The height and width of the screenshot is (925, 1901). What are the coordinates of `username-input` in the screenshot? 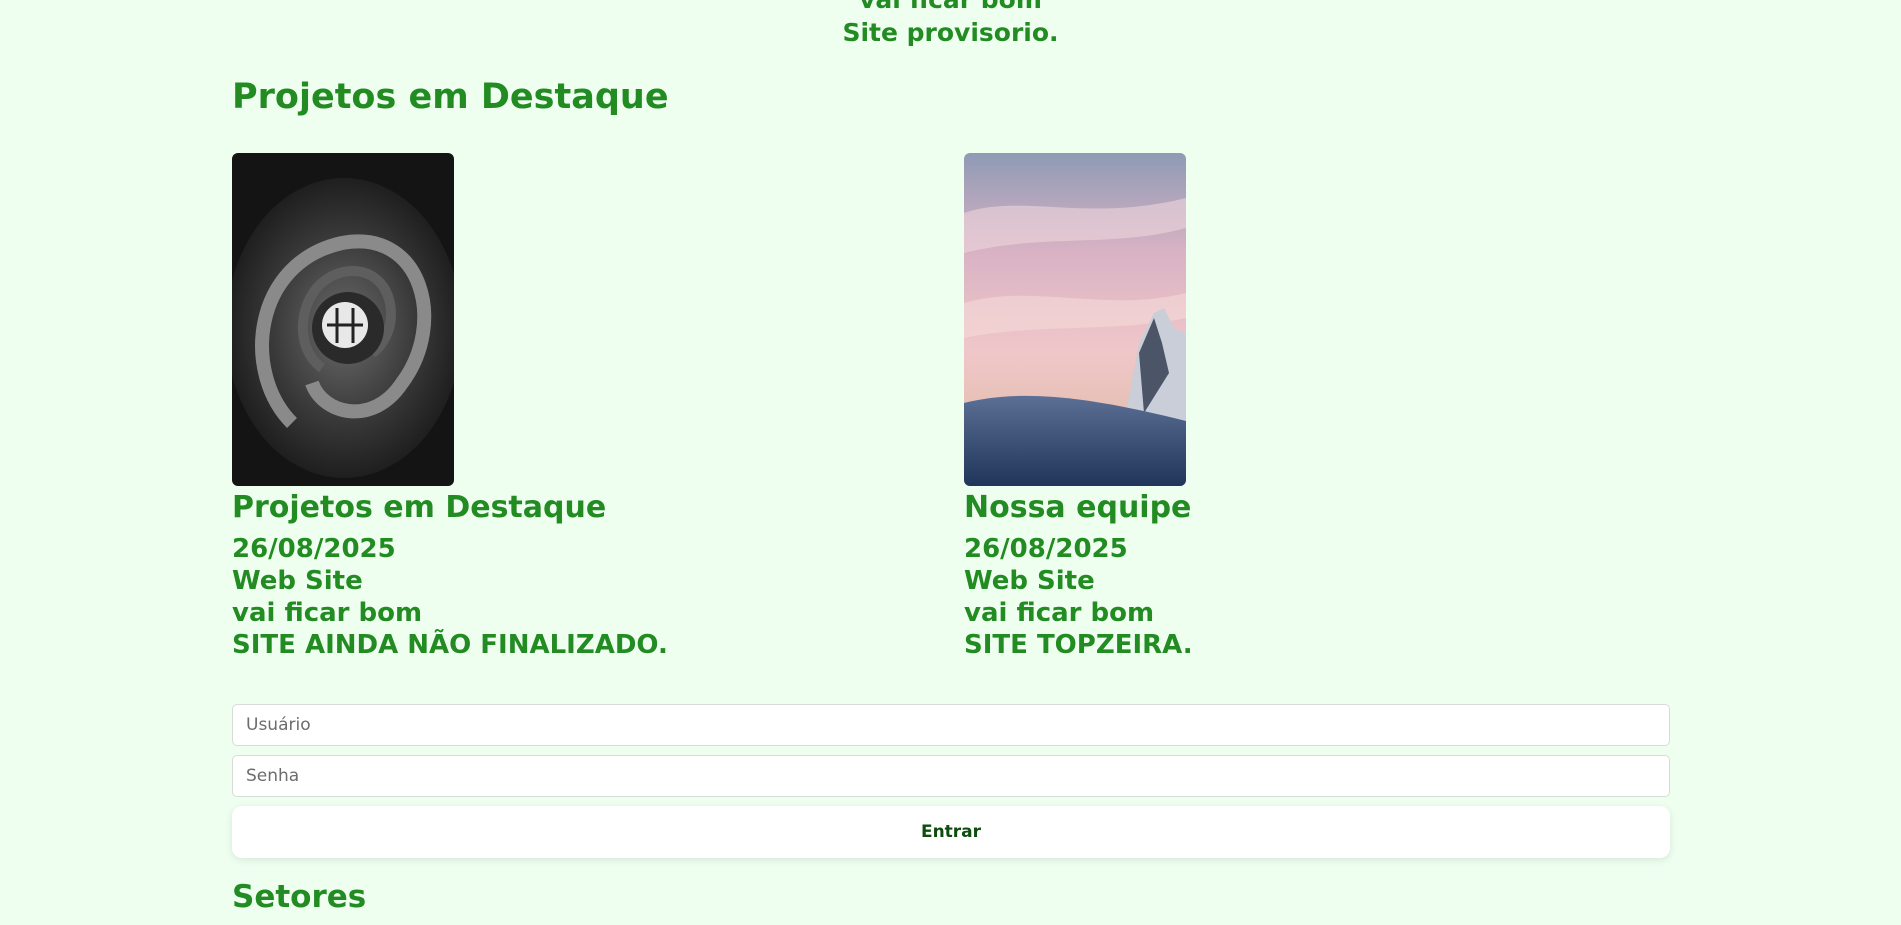 It's located at (951, 725).